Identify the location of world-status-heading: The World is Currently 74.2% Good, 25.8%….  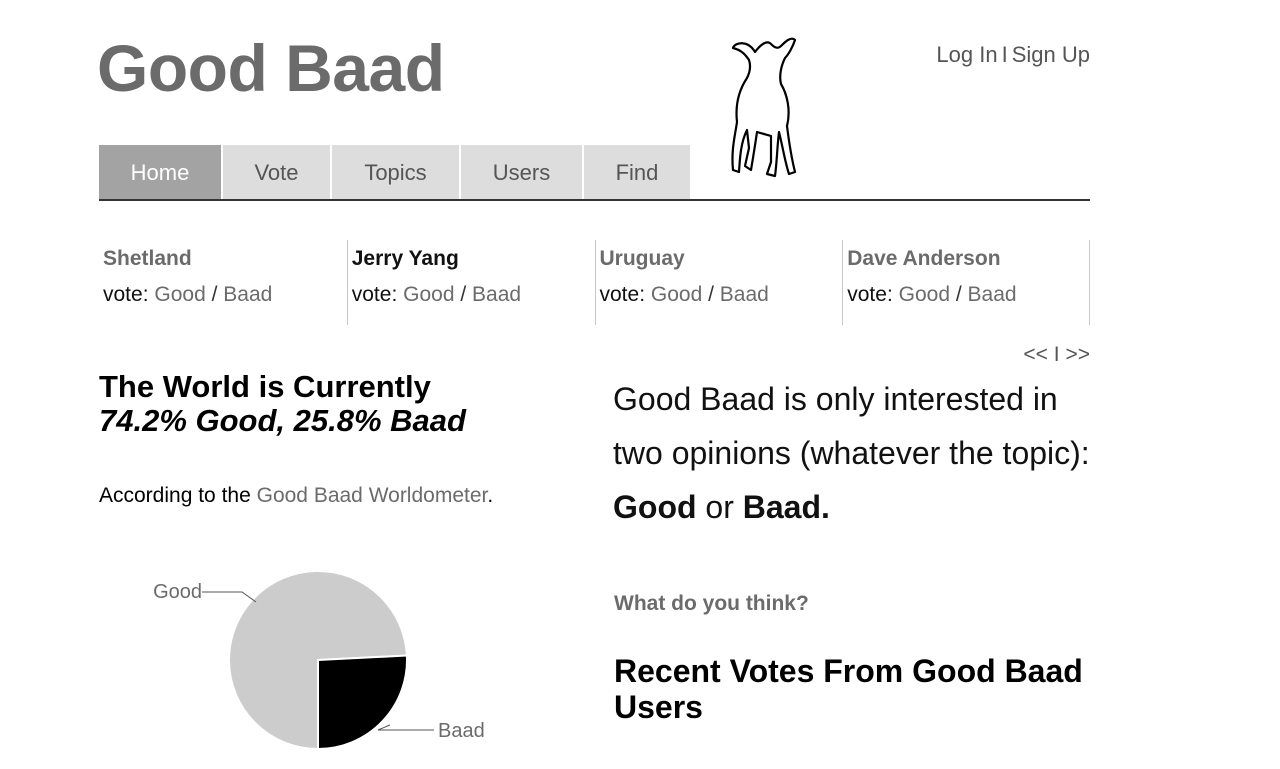
(334, 404).